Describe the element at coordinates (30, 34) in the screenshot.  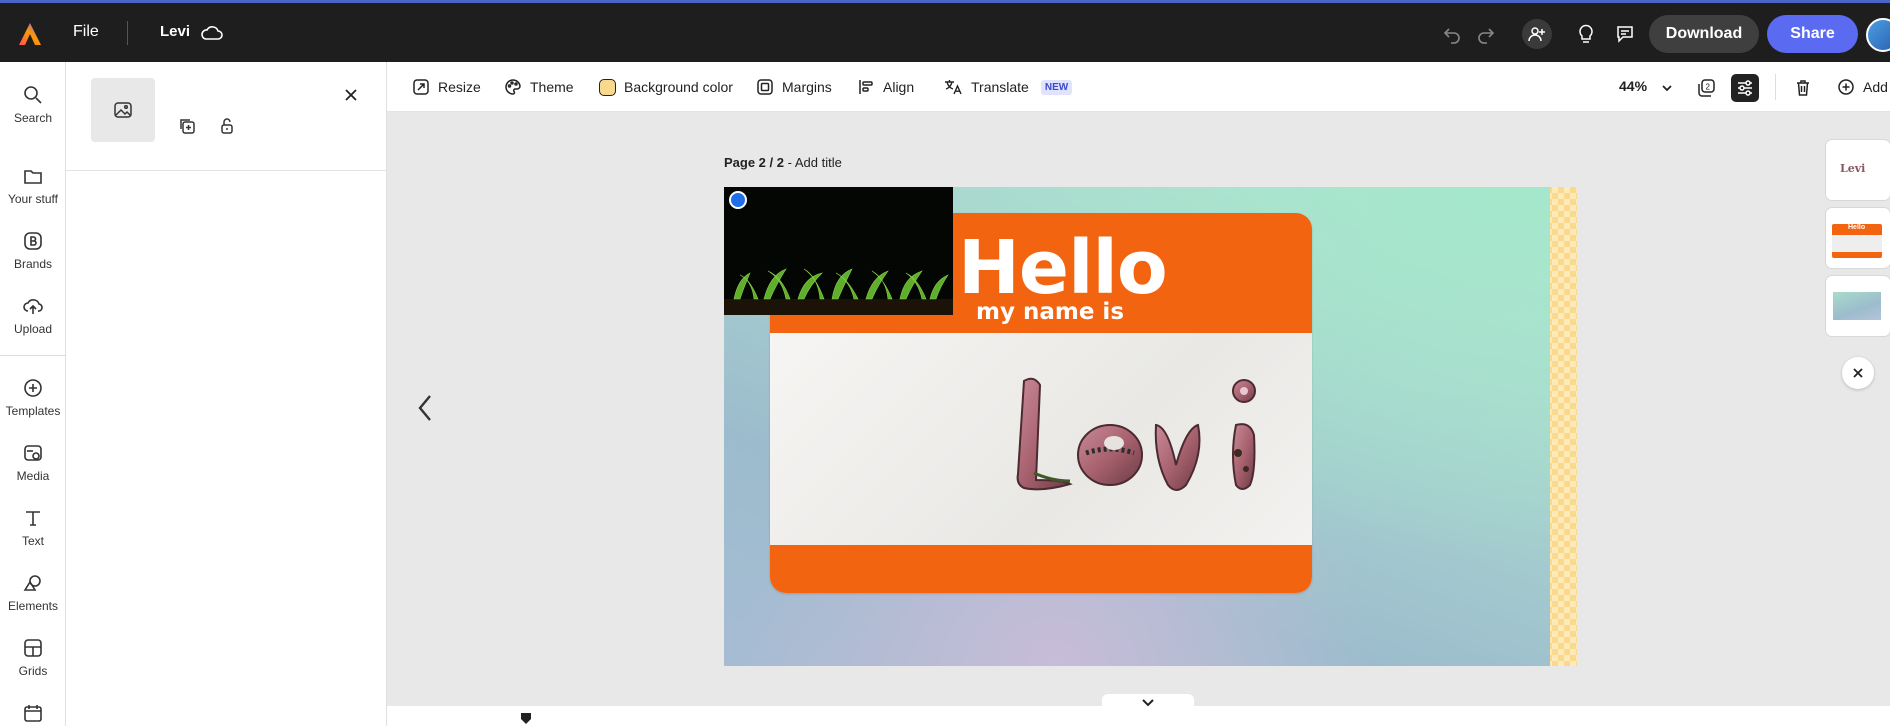
I see `adobe-express-logo-icon` at that location.